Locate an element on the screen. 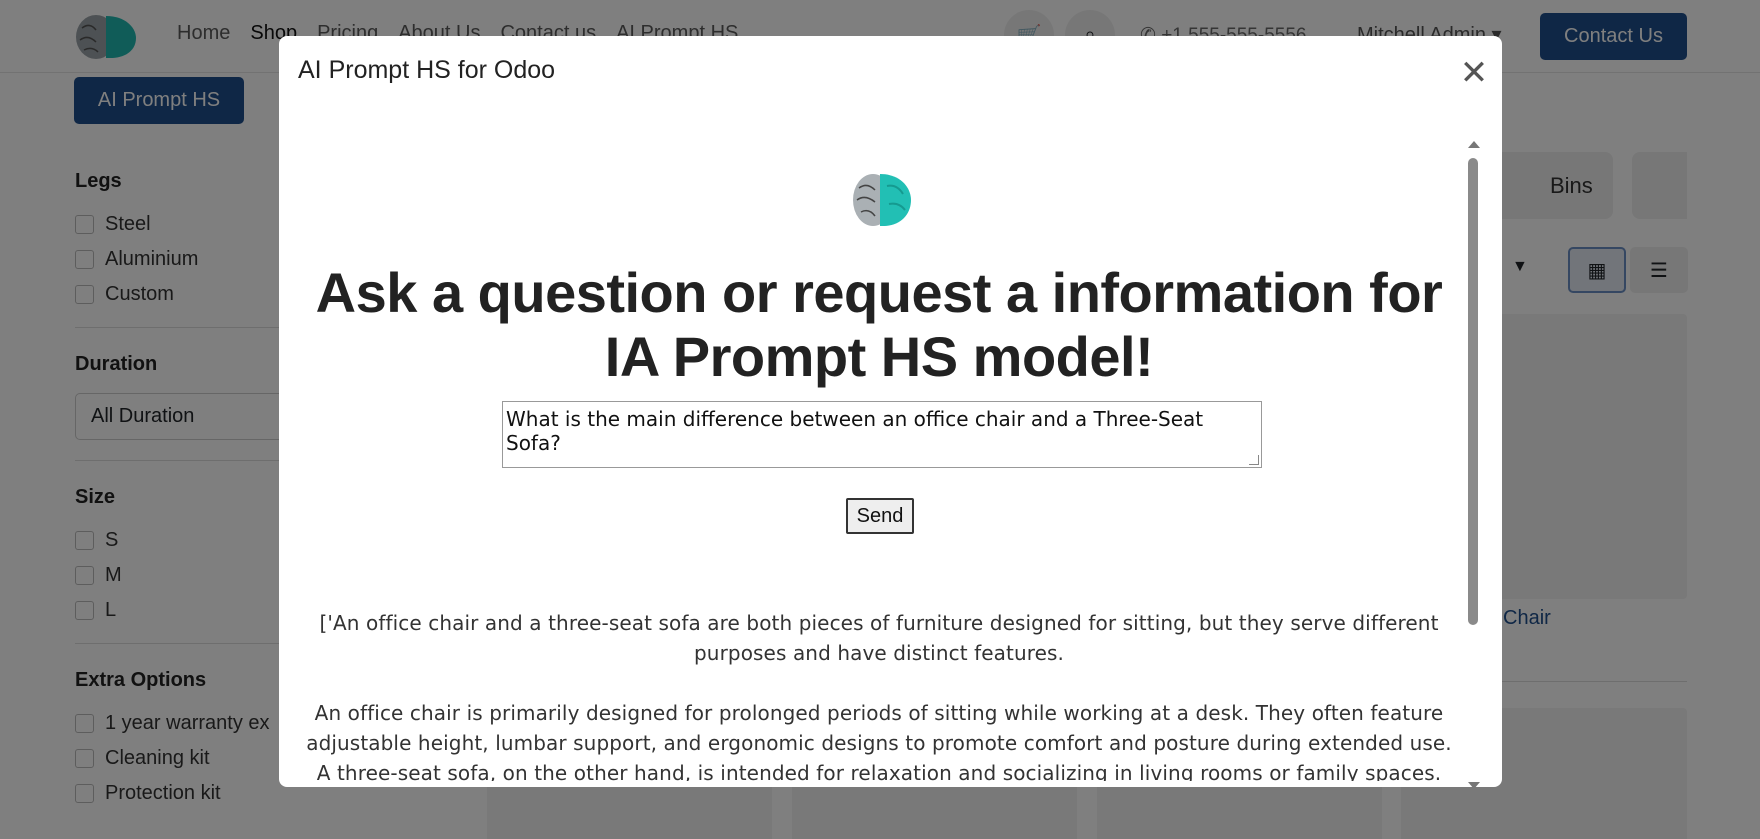  close-icon: ✕ is located at coordinates (1474, 73).